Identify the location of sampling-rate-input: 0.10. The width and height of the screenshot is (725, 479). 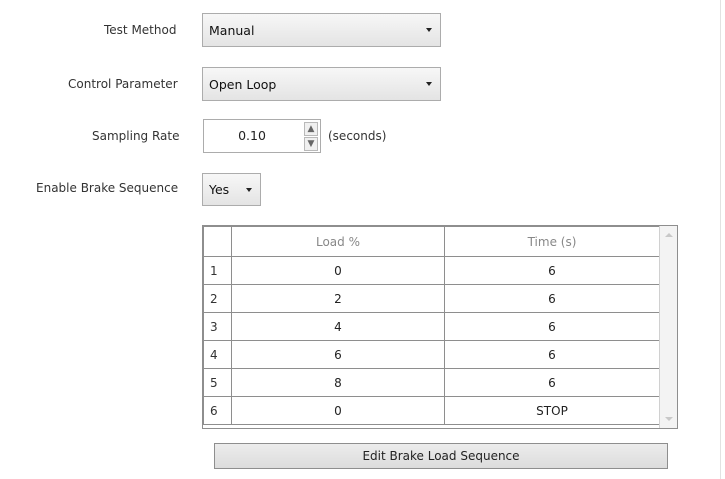
(252, 136).